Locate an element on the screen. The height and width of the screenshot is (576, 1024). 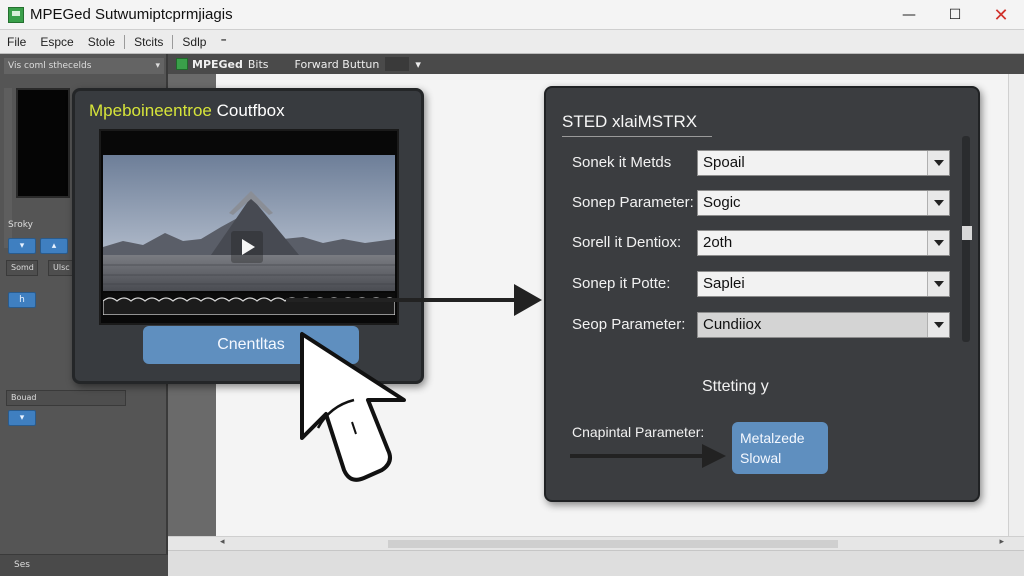
card-title: Mpeboineentroe Coutfbox is located at coordinates (187, 111).